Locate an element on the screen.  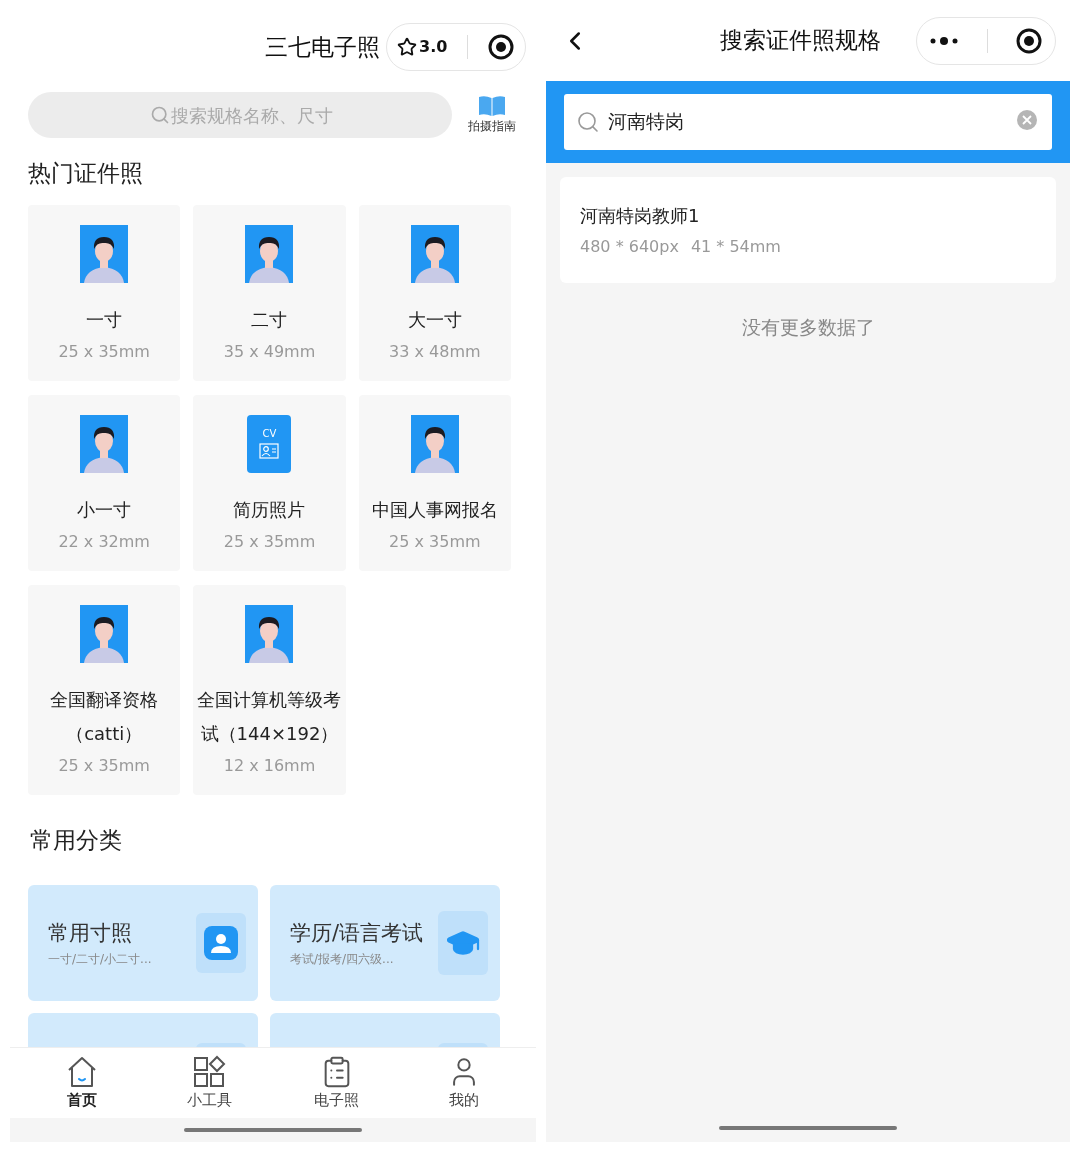
spec-card: 全国翻译资格（catti） 25 x 35mm is located at coordinates (104, 689).